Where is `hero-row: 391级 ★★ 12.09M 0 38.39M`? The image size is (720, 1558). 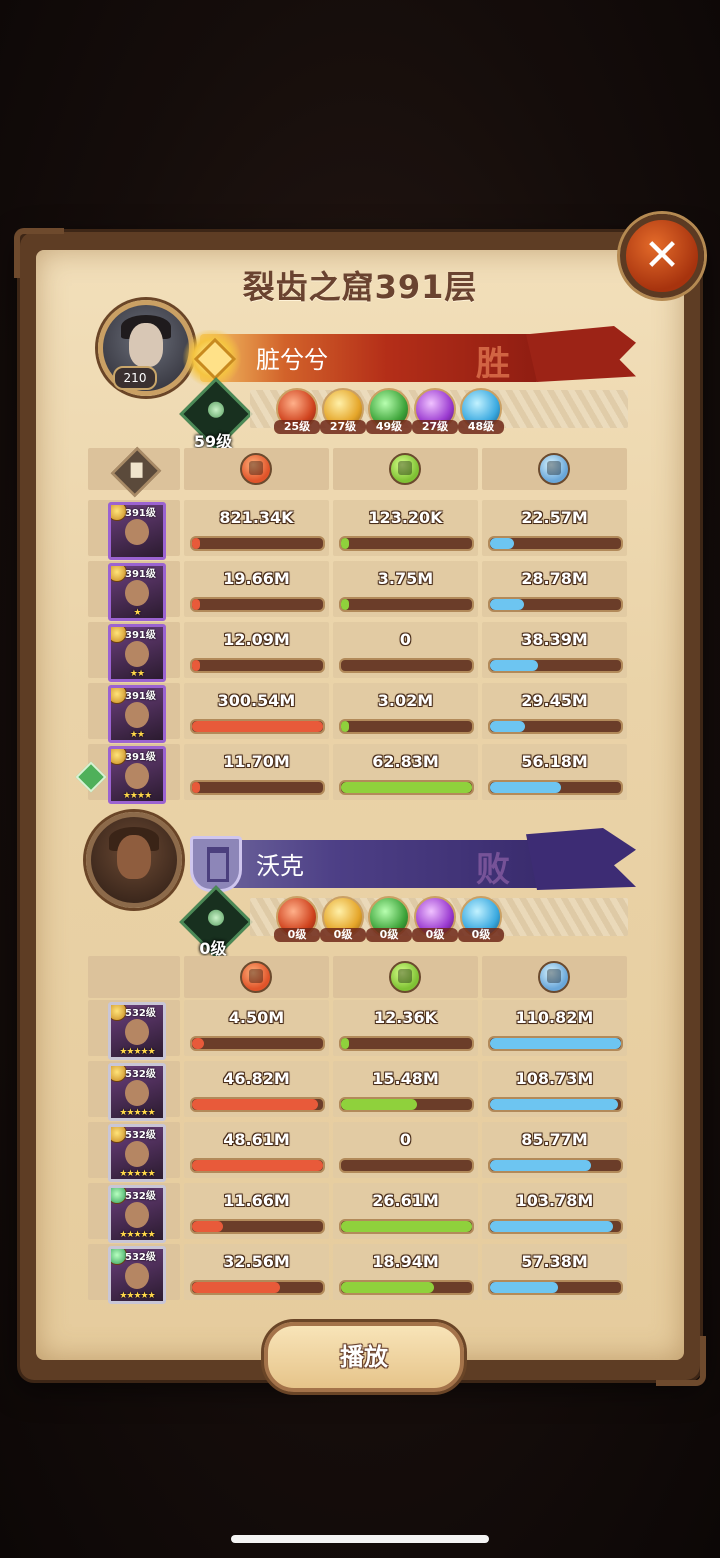
hero-row: 391级 ★★ 12.09M 0 38.39M is located at coordinates (360, 652).